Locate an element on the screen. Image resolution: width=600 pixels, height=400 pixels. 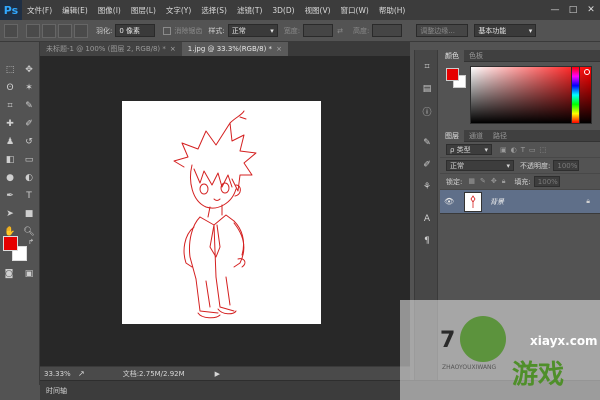
menu-edit: 编辑(E) is located at coordinates (75, 10).